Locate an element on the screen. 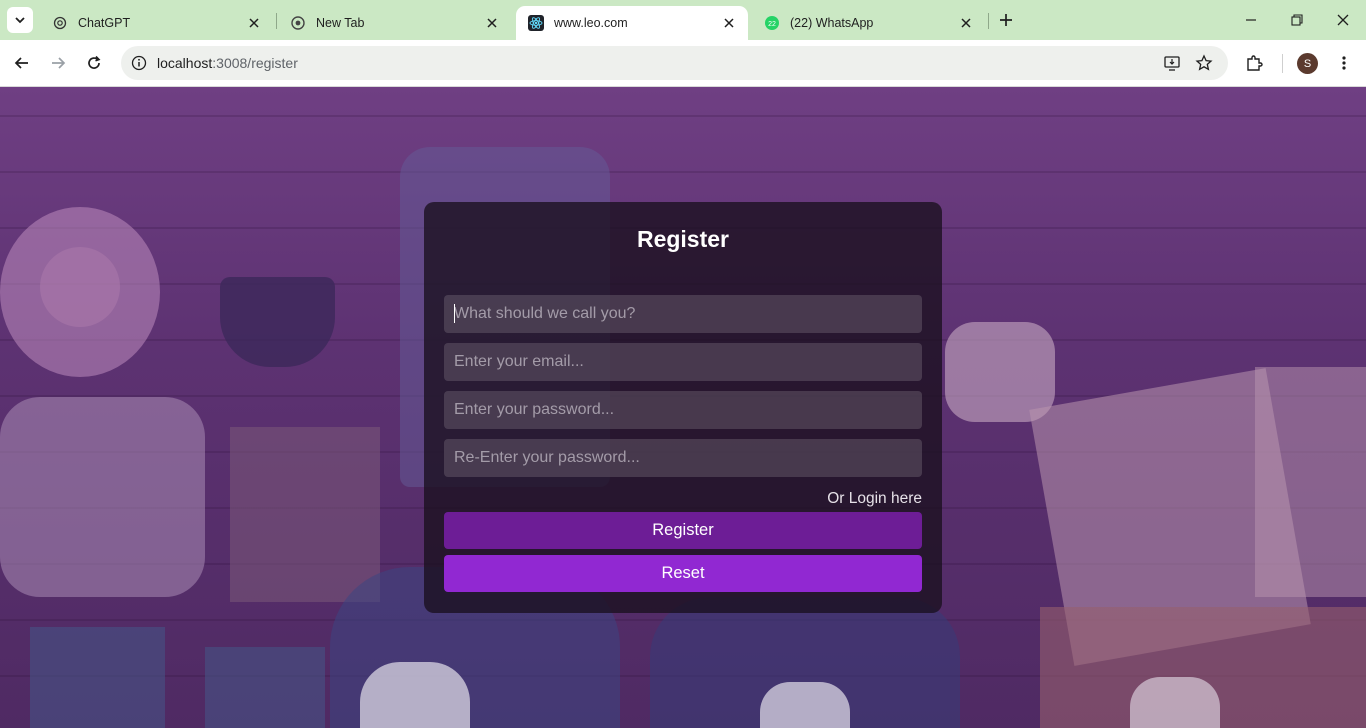 This screenshot has width=1366, height=728. toolbar-divider is located at coordinates (1282, 63).